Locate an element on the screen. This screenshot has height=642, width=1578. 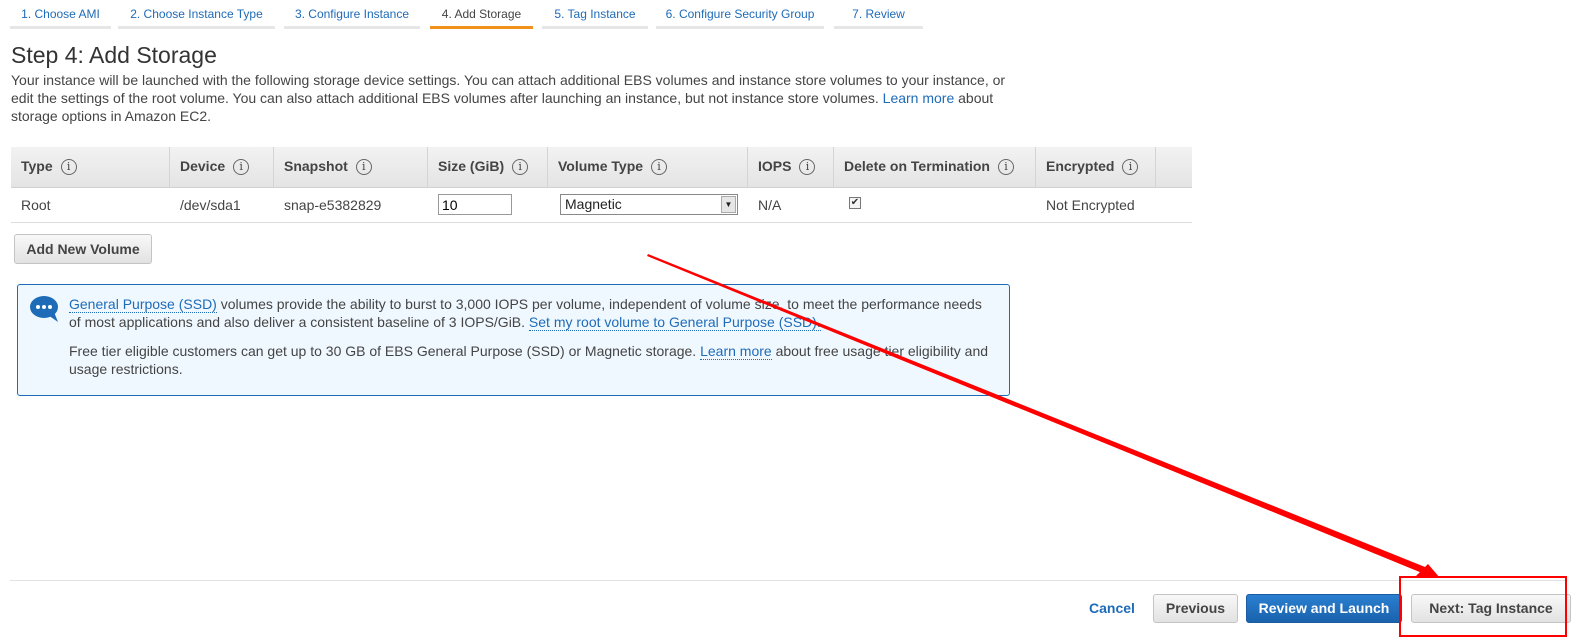
learn-more-link: Learn more is located at coordinates (919, 98).